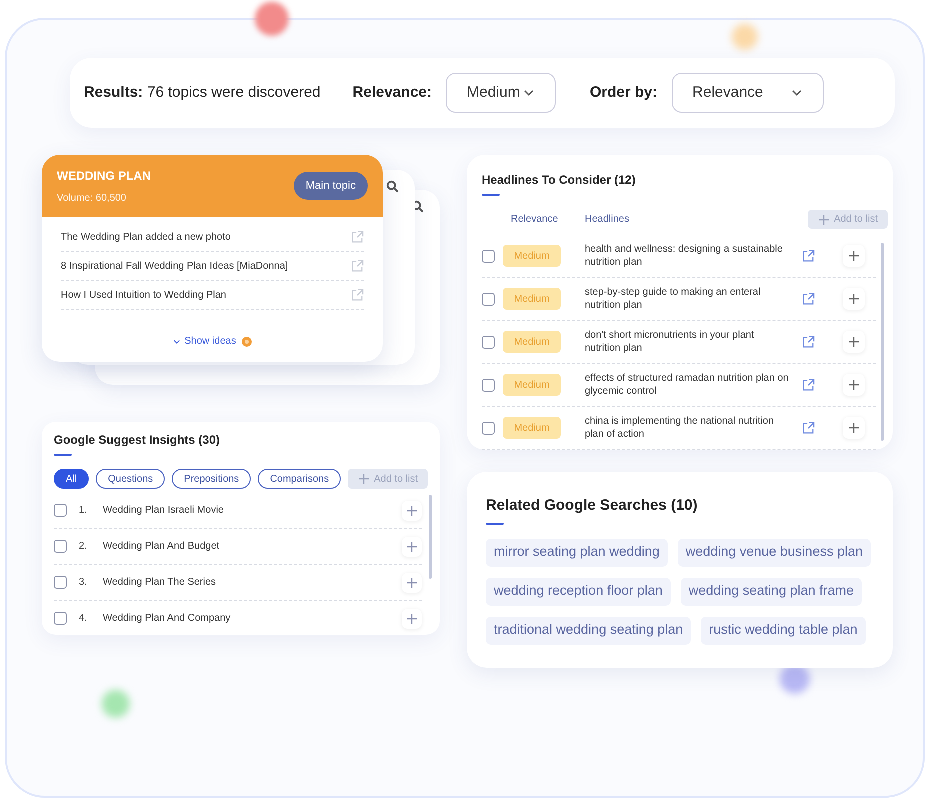 This screenshot has height=800, width=930. Describe the element at coordinates (83, 547) in the screenshot. I see `row-number: 2.` at that location.